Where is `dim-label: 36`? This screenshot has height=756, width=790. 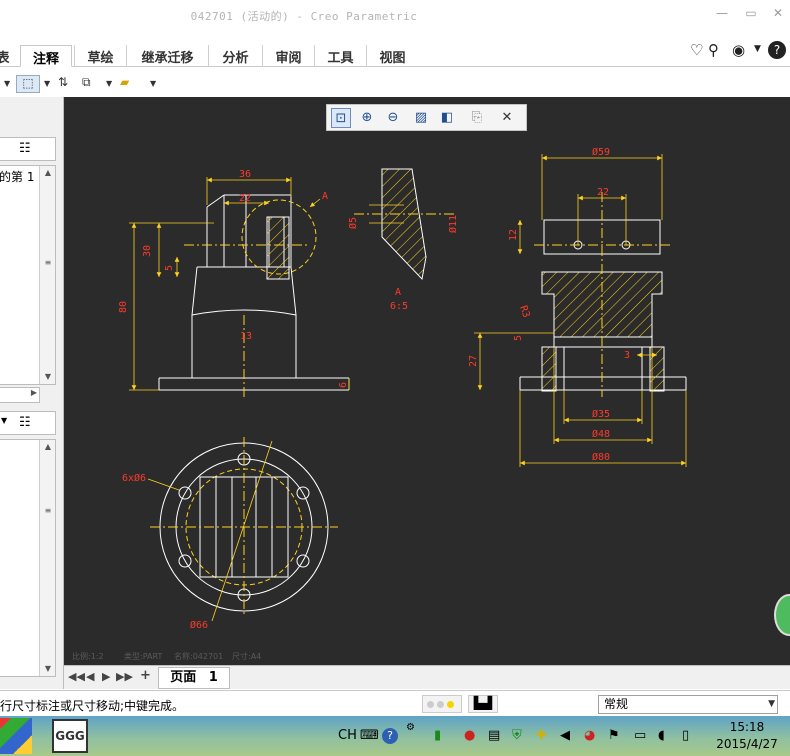
dim-label: 36 is located at coordinates (245, 174).